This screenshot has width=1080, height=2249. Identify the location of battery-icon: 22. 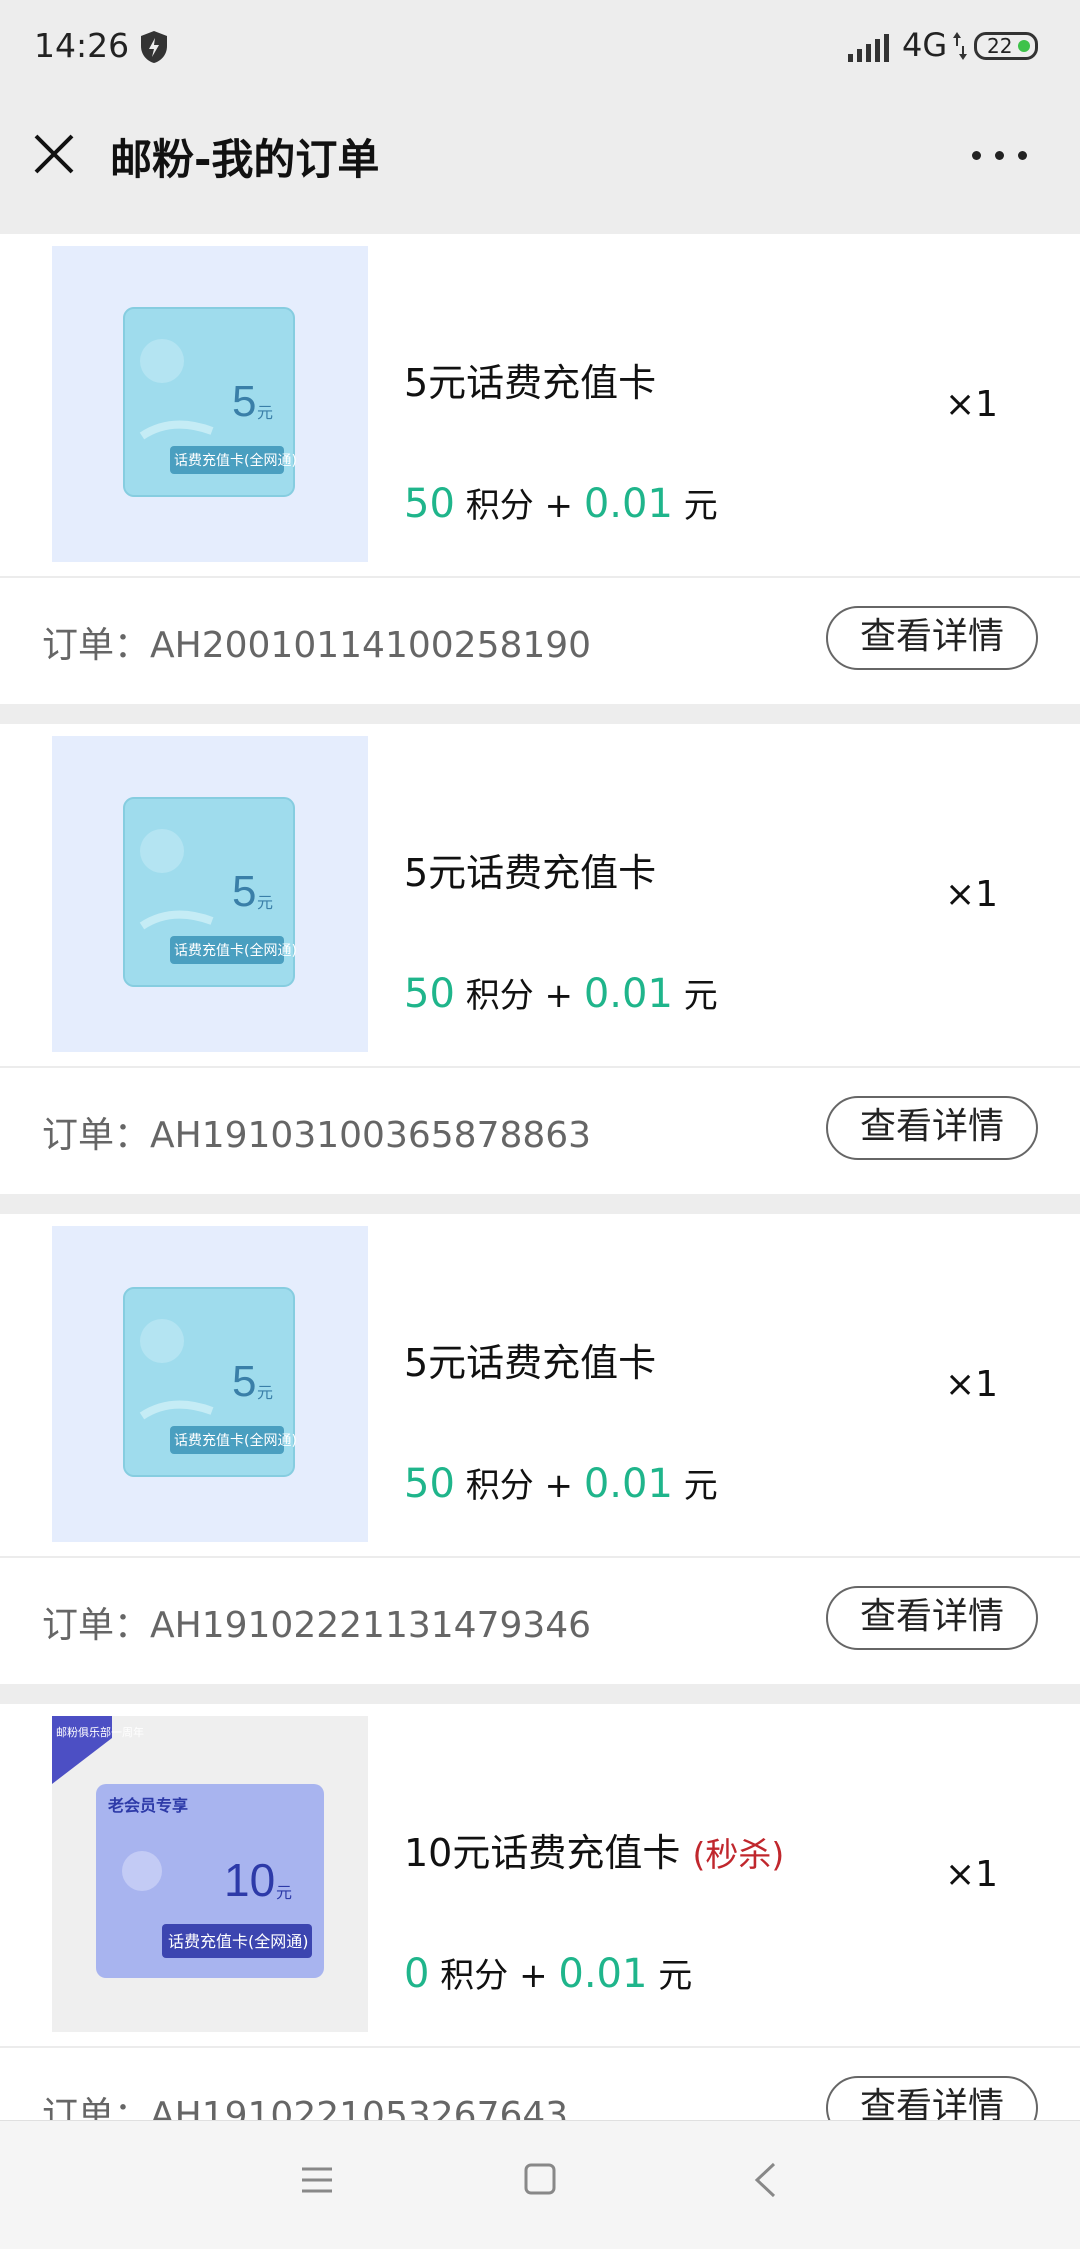
(1006, 46).